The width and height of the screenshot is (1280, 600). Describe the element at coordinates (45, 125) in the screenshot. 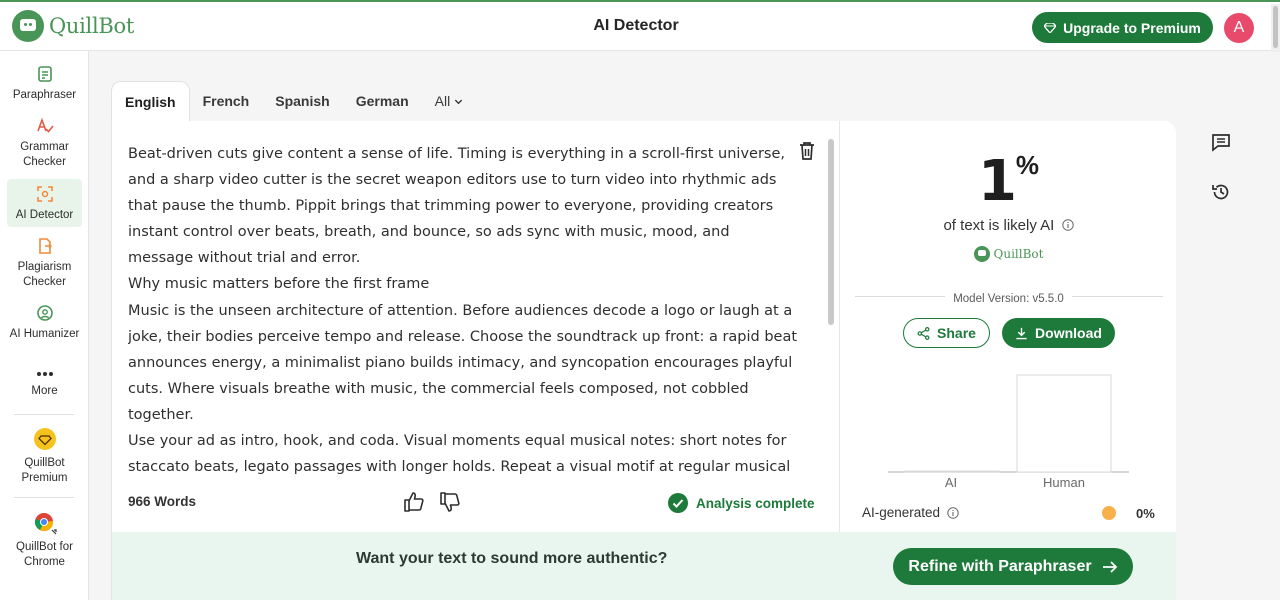

I see `grammar-icon` at that location.